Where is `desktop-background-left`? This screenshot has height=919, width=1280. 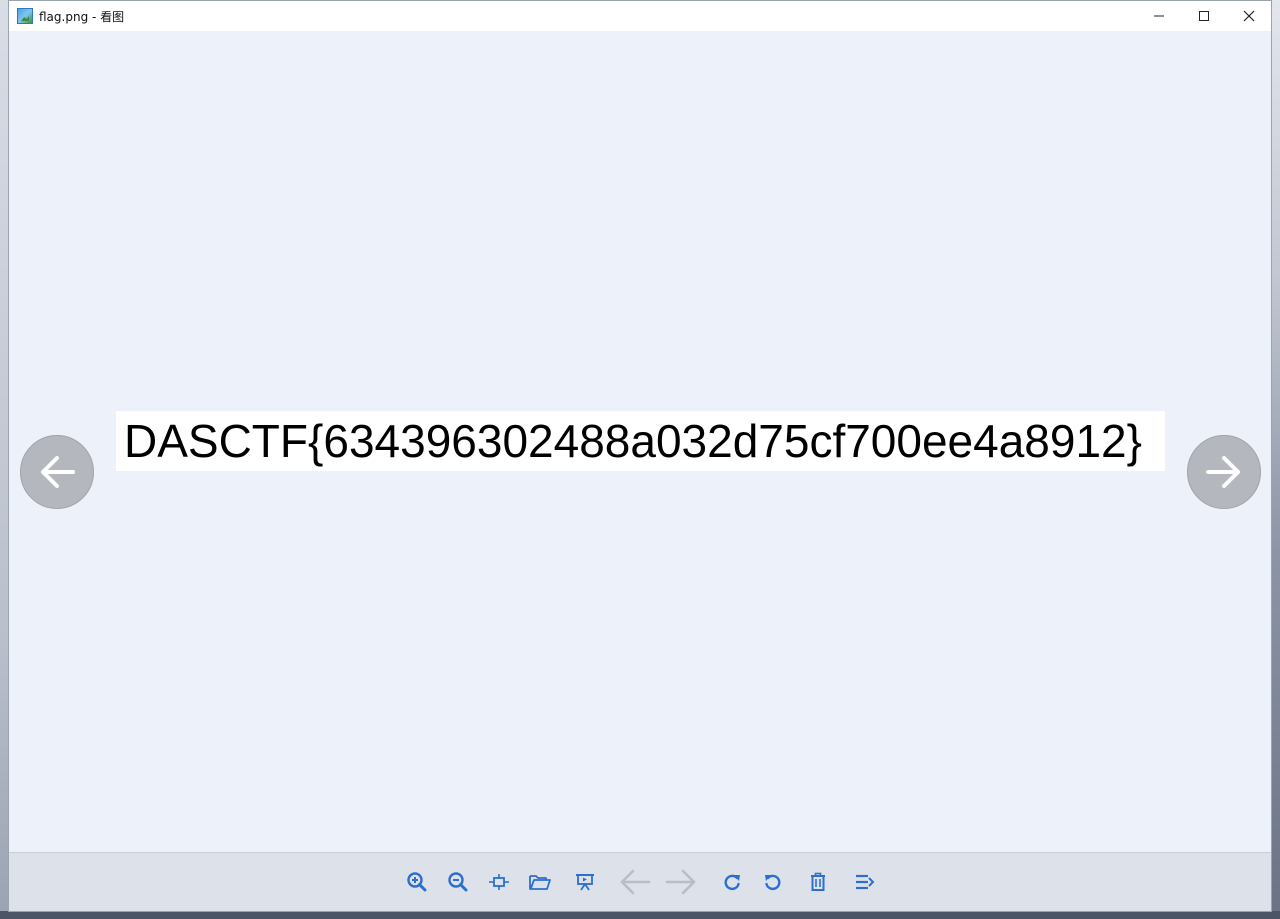
desktop-background-left is located at coordinates (4, 459).